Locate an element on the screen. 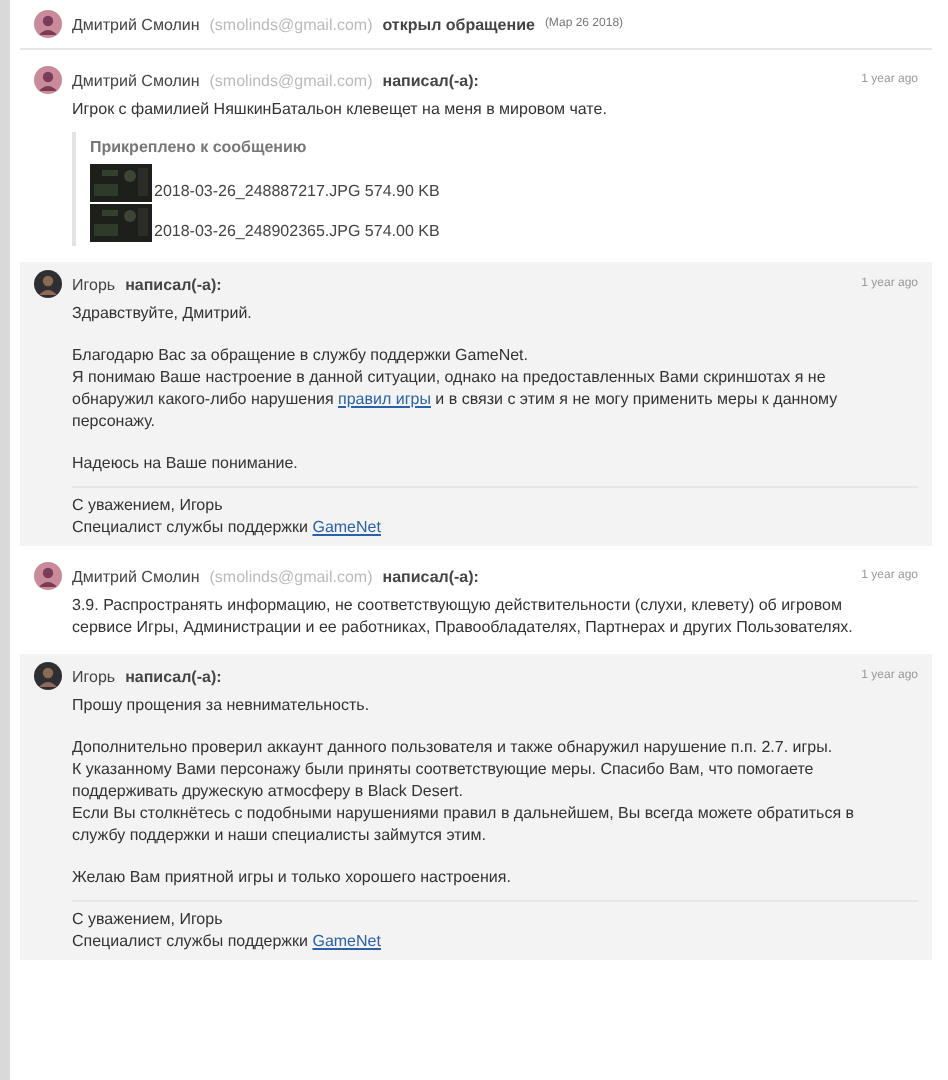  message-text: Прошу прощения за невнимательность. is located at coordinates (222, 705).